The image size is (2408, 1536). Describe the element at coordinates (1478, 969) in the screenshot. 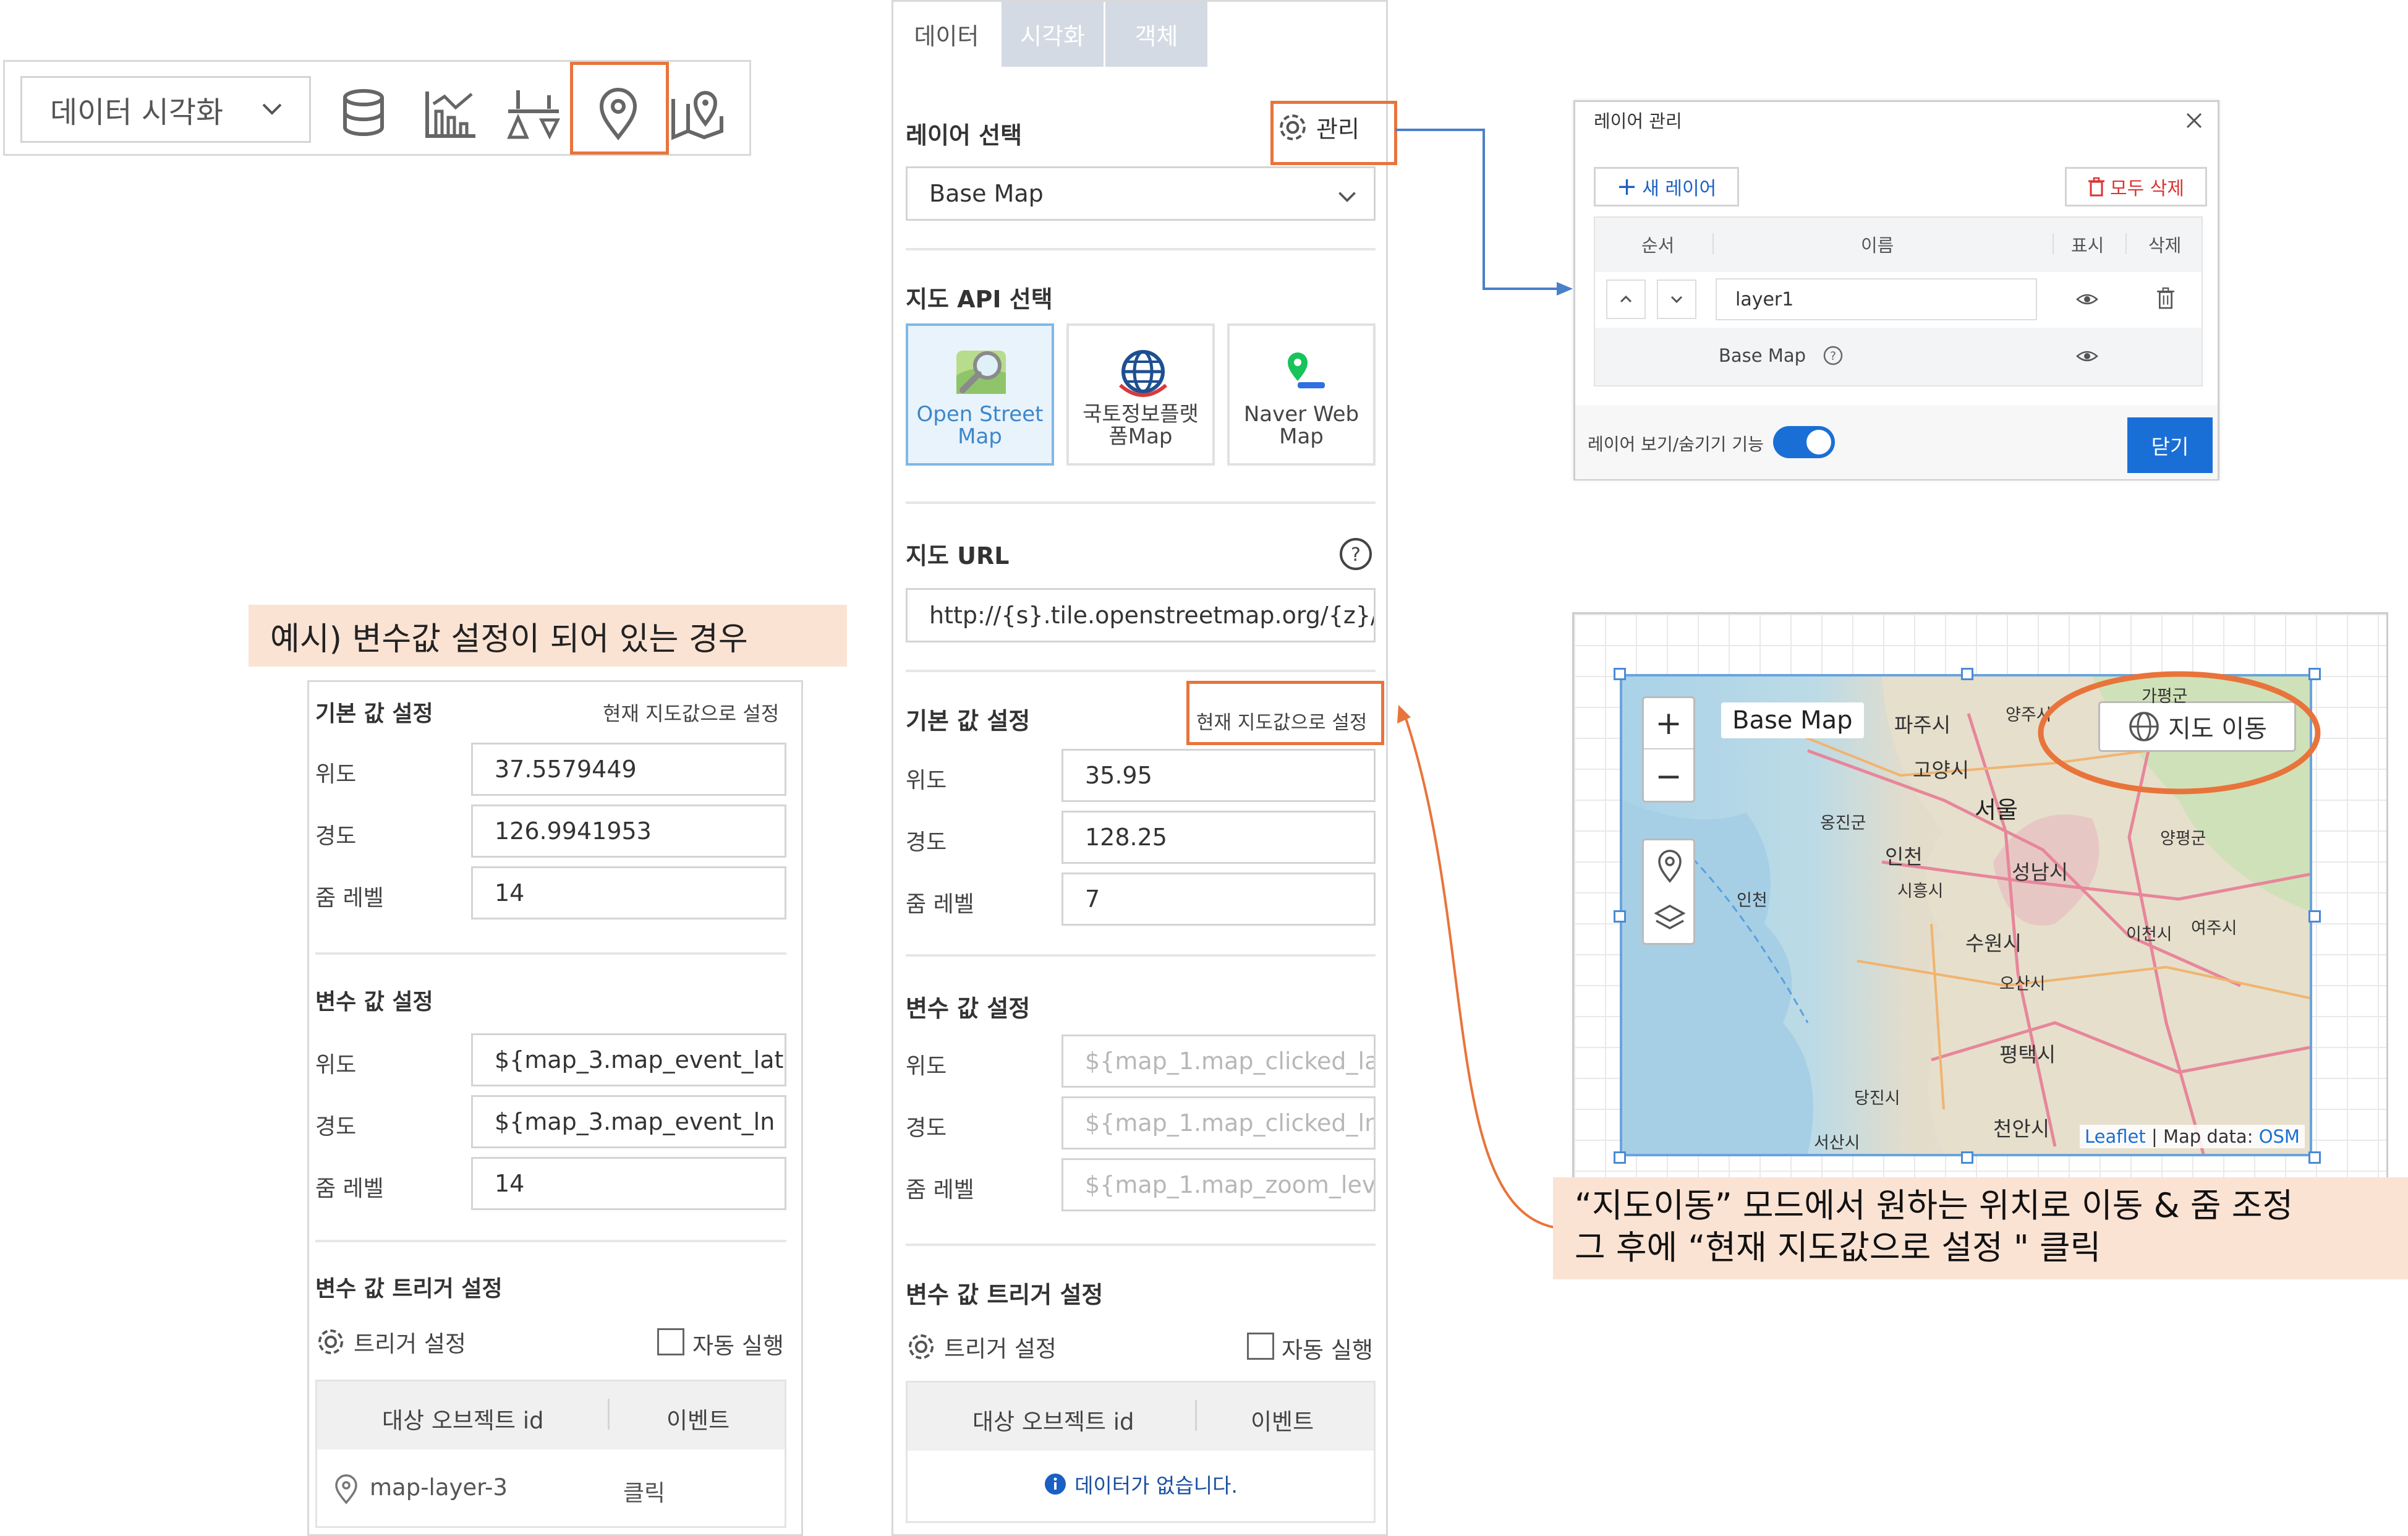

I see `orange-connector-line` at that location.